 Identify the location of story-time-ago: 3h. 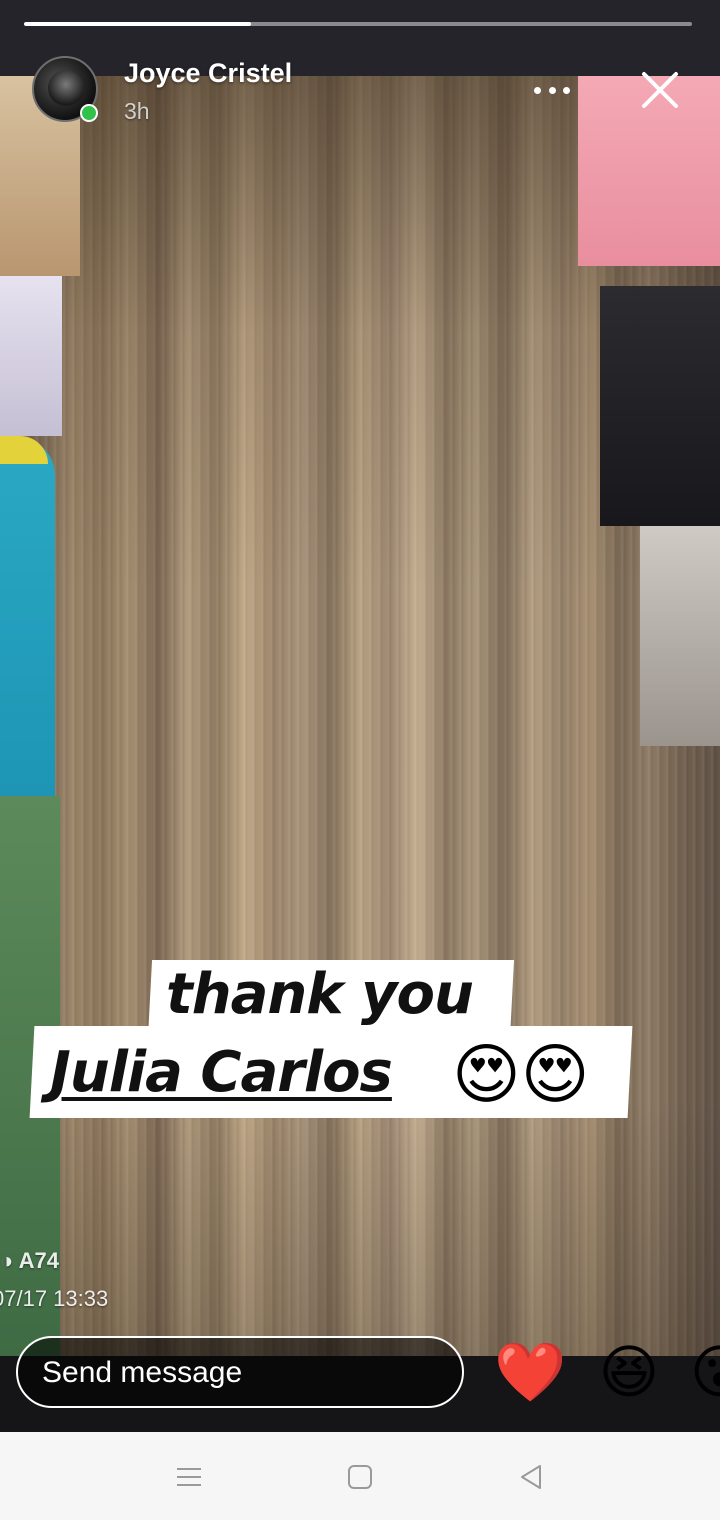
(137, 111).